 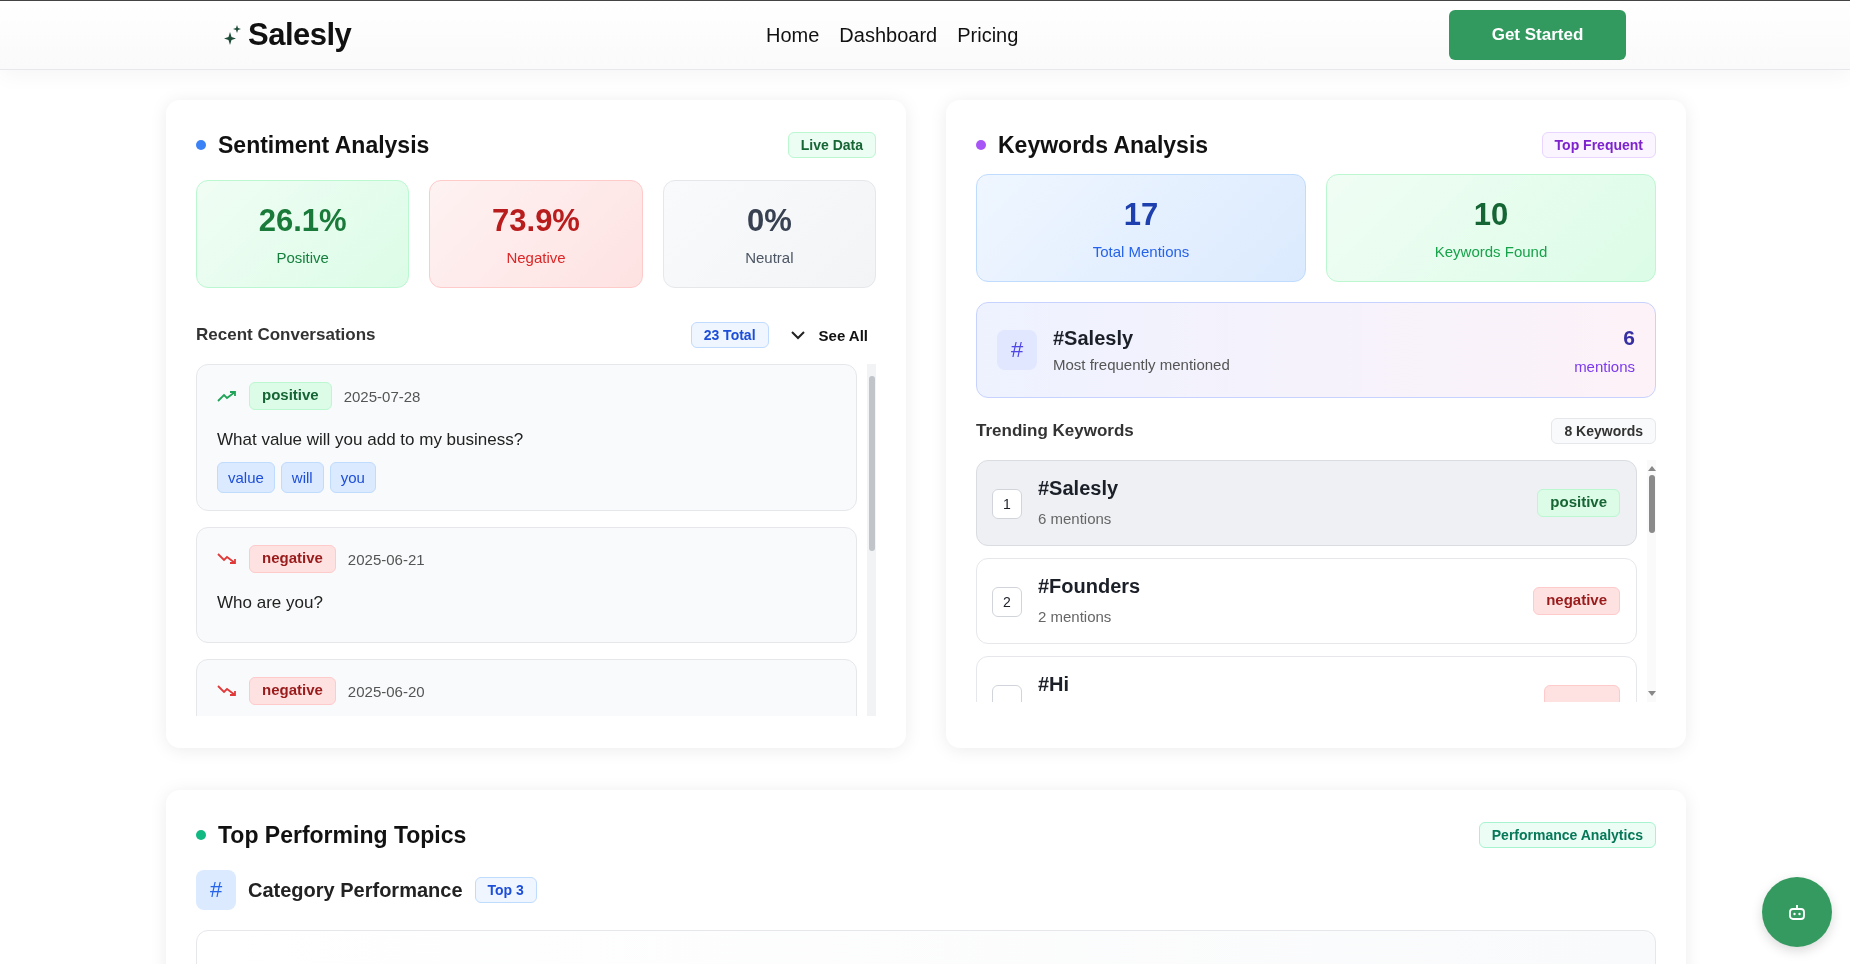 I want to click on rank-number: 2, so click(x=1007, y=602).